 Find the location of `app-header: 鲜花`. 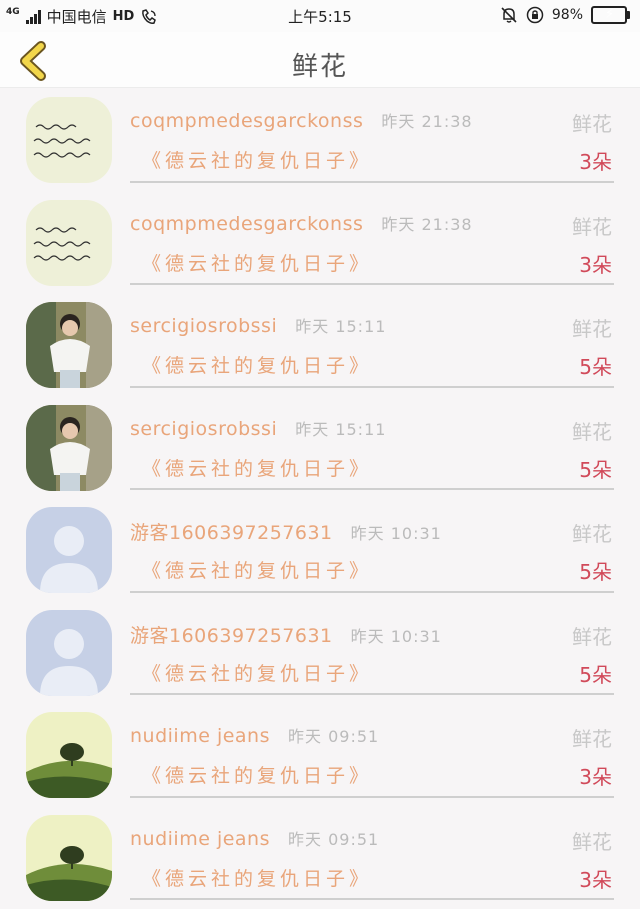

app-header: 鲜花 is located at coordinates (320, 60).